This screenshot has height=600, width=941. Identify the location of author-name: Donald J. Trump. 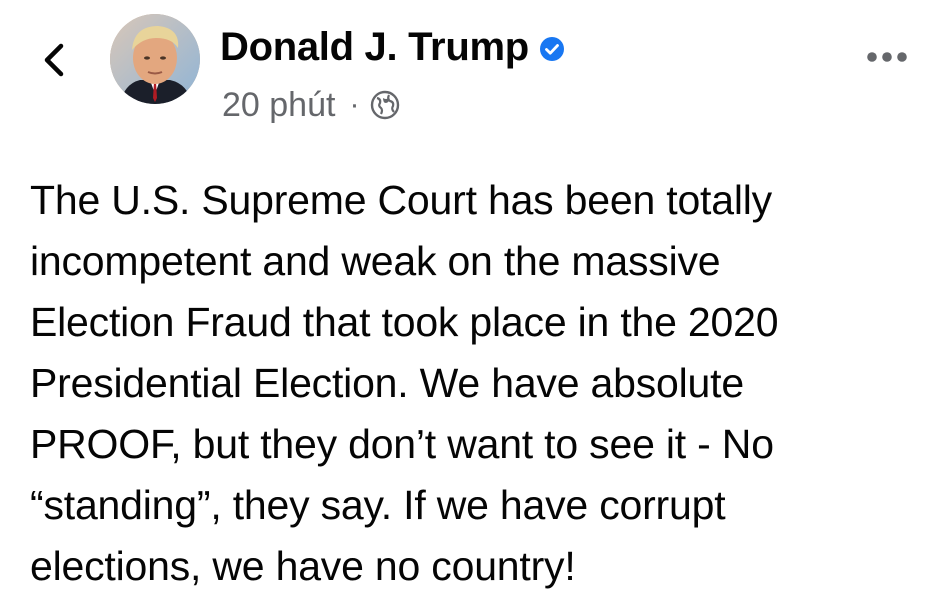
(374, 47).